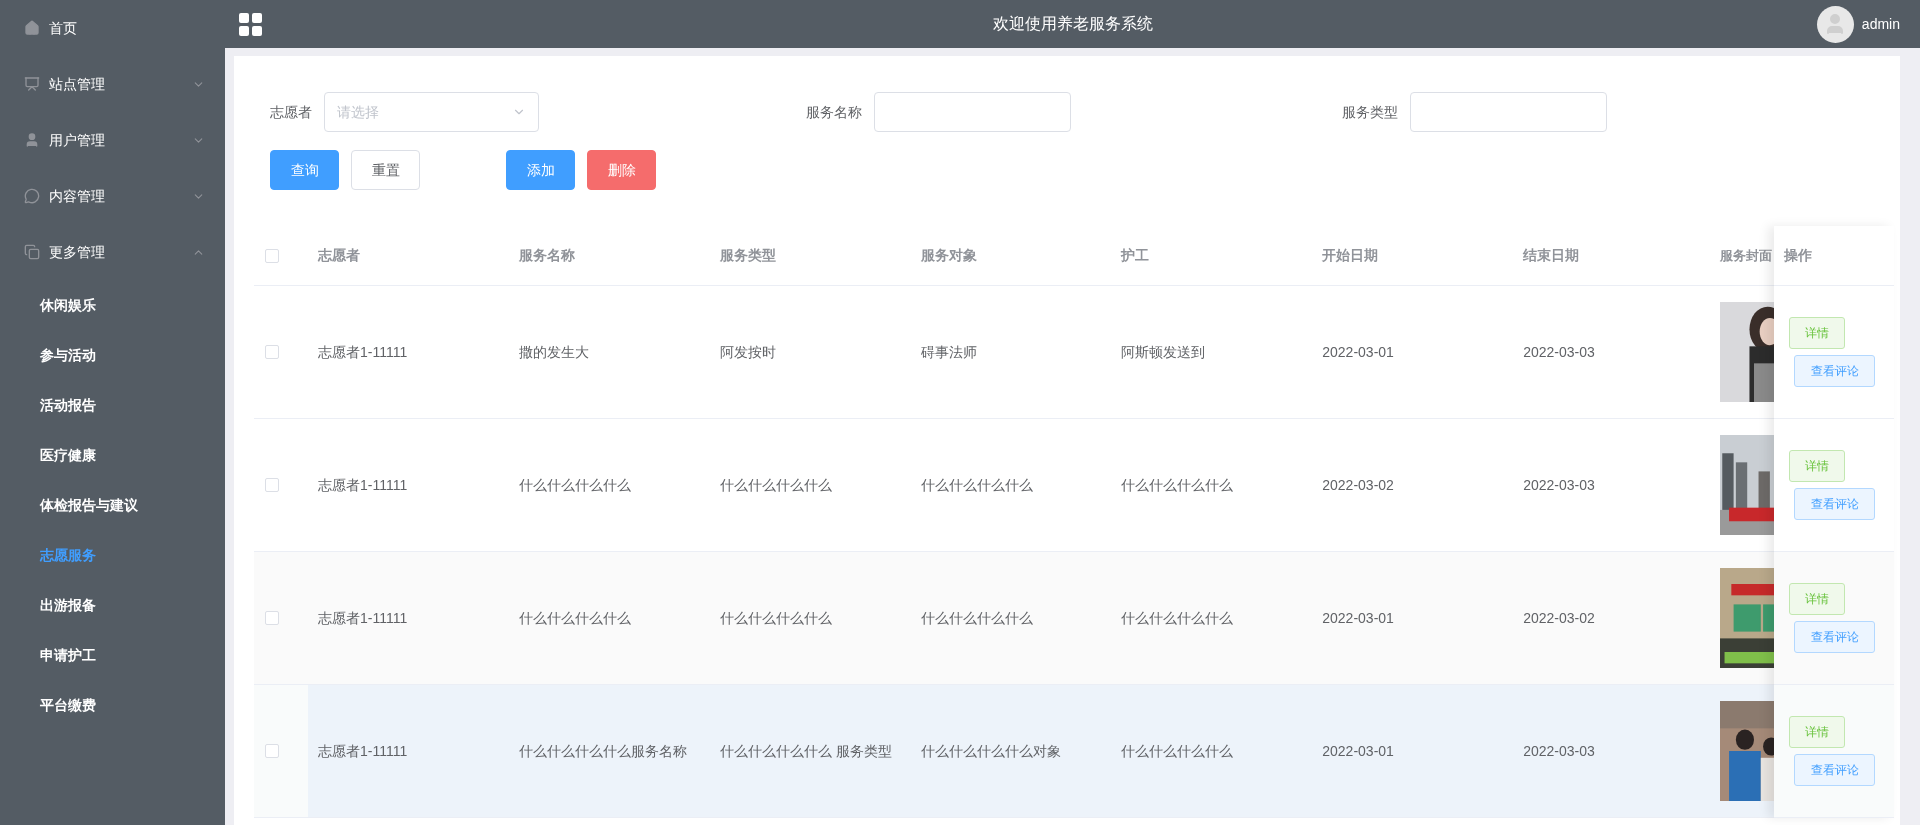  What do you see at coordinates (112, 505) in the screenshot?
I see `submenu-item: 体检报告与建议` at bounding box center [112, 505].